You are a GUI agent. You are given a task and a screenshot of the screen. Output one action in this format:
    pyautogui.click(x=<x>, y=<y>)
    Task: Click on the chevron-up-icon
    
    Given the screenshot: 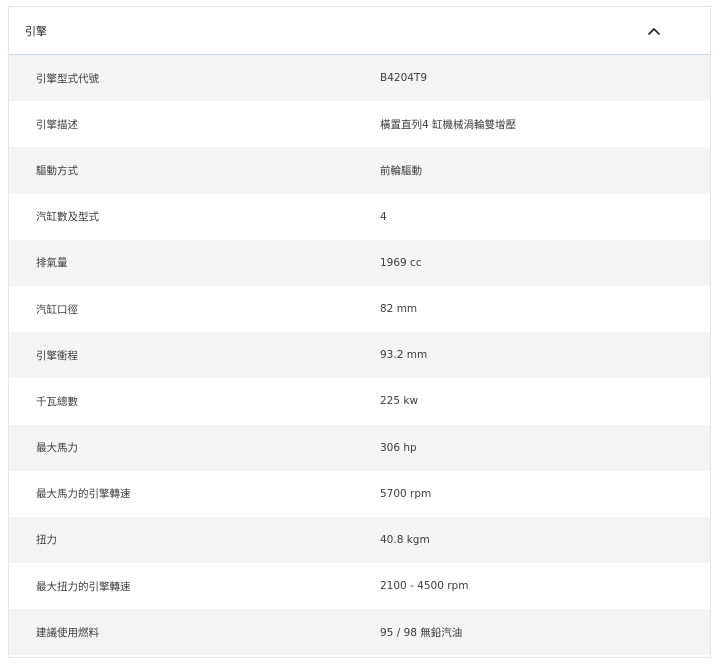 What is the action you would take?
    pyautogui.click(x=654, y=31)
    